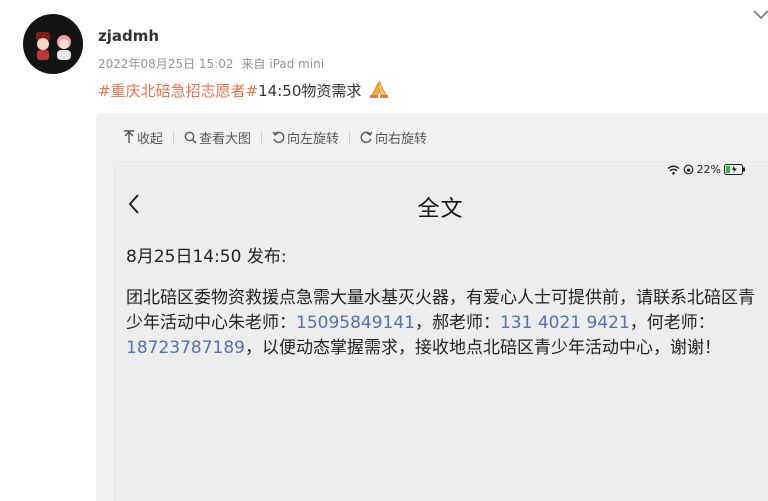 This screenshot has height=501, width=768. Describe the element at coordinates (482, 348) in the screenshot. I see `notice-text: ，以便动态掌握需求，接收地点北碚区青少年活动中心，谢谢！` at that location.